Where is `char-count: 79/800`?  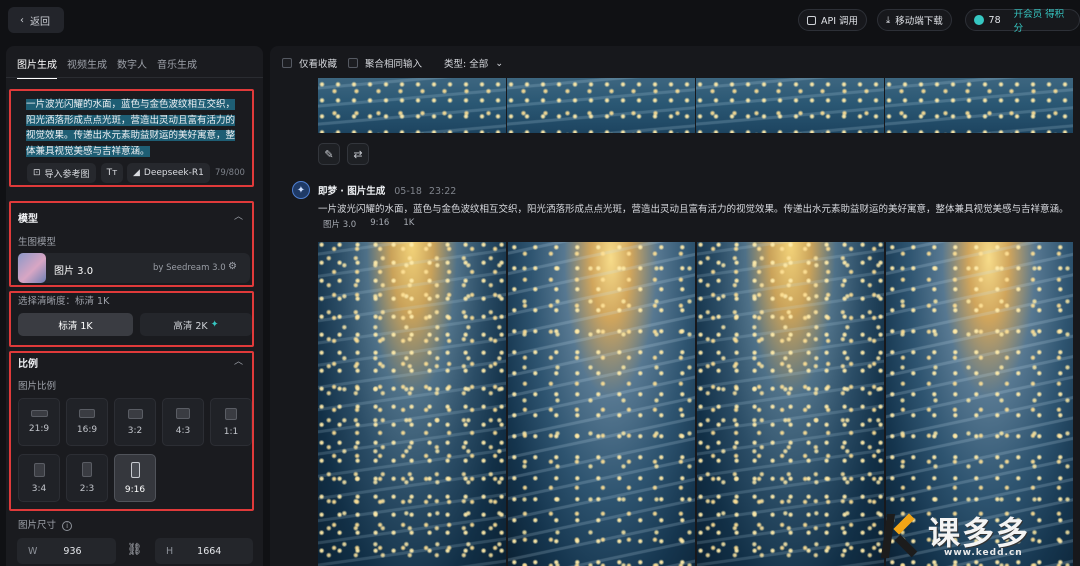 char-count: 79/800 is located at coordinates (230, 173).